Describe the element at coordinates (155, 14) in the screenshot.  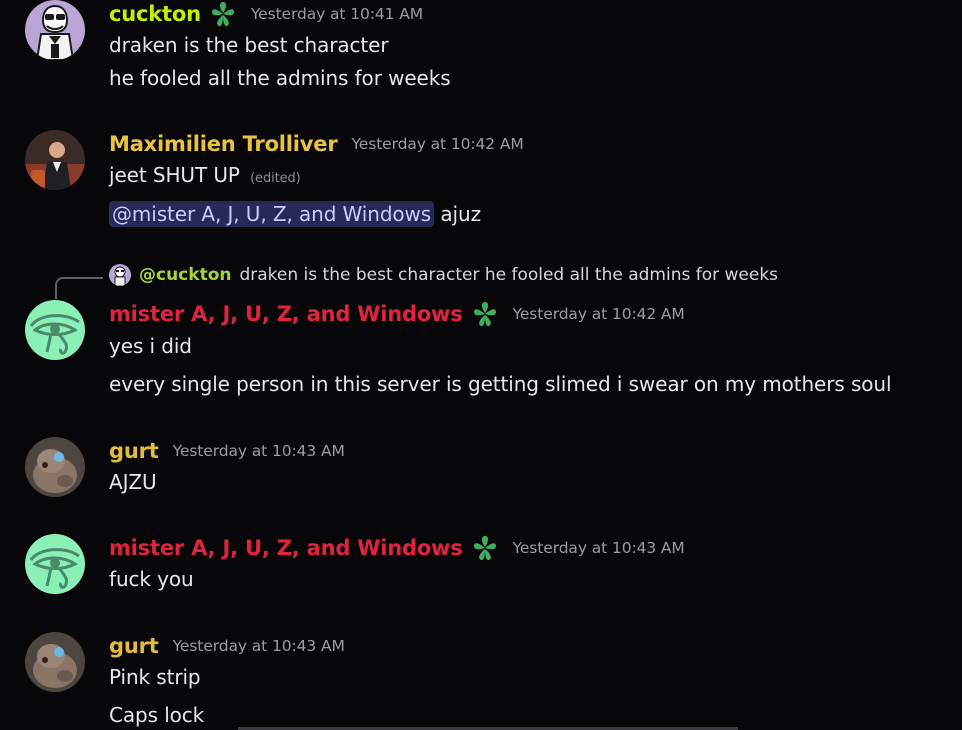
I see `username: cuckton` at that location.